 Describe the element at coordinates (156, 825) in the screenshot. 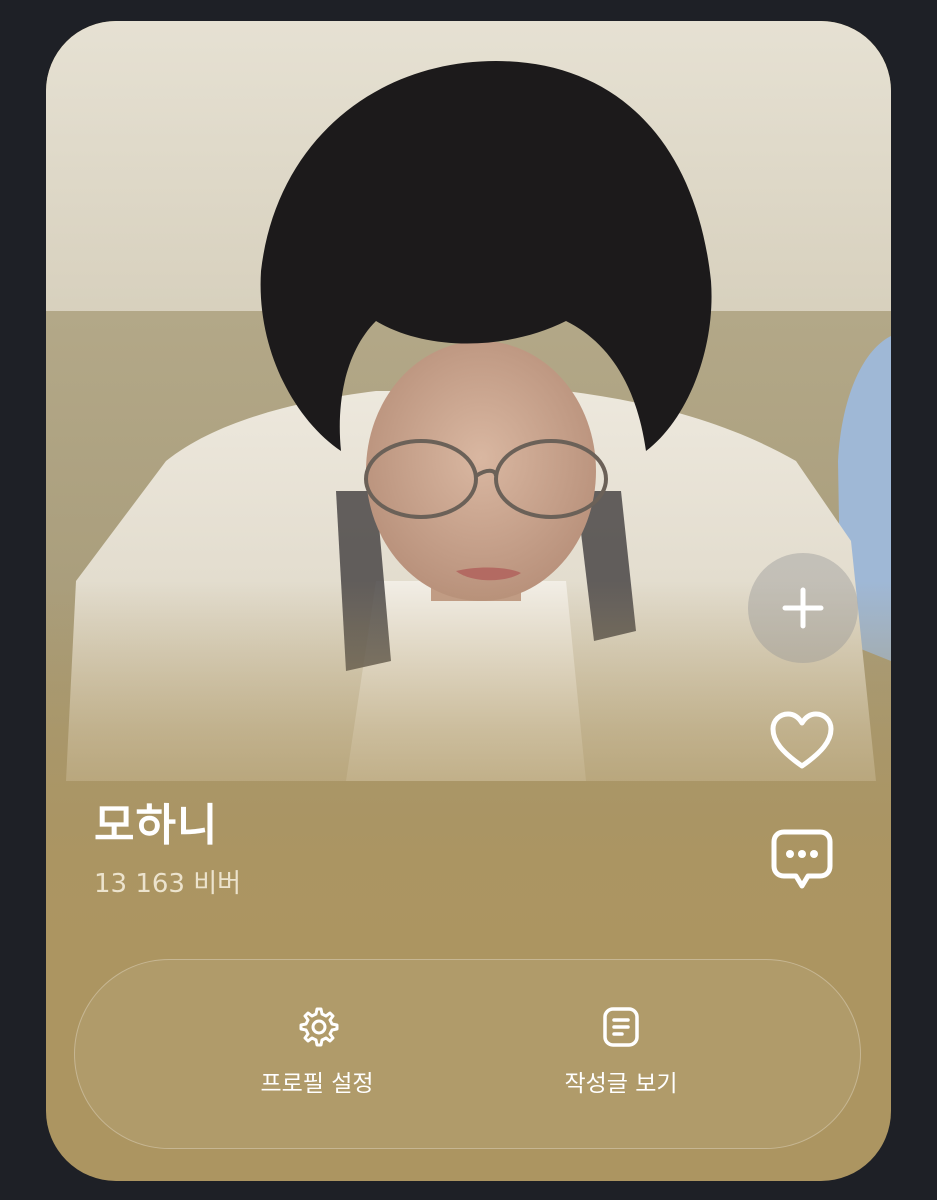

I see `profile-name: 모하니` at that location.